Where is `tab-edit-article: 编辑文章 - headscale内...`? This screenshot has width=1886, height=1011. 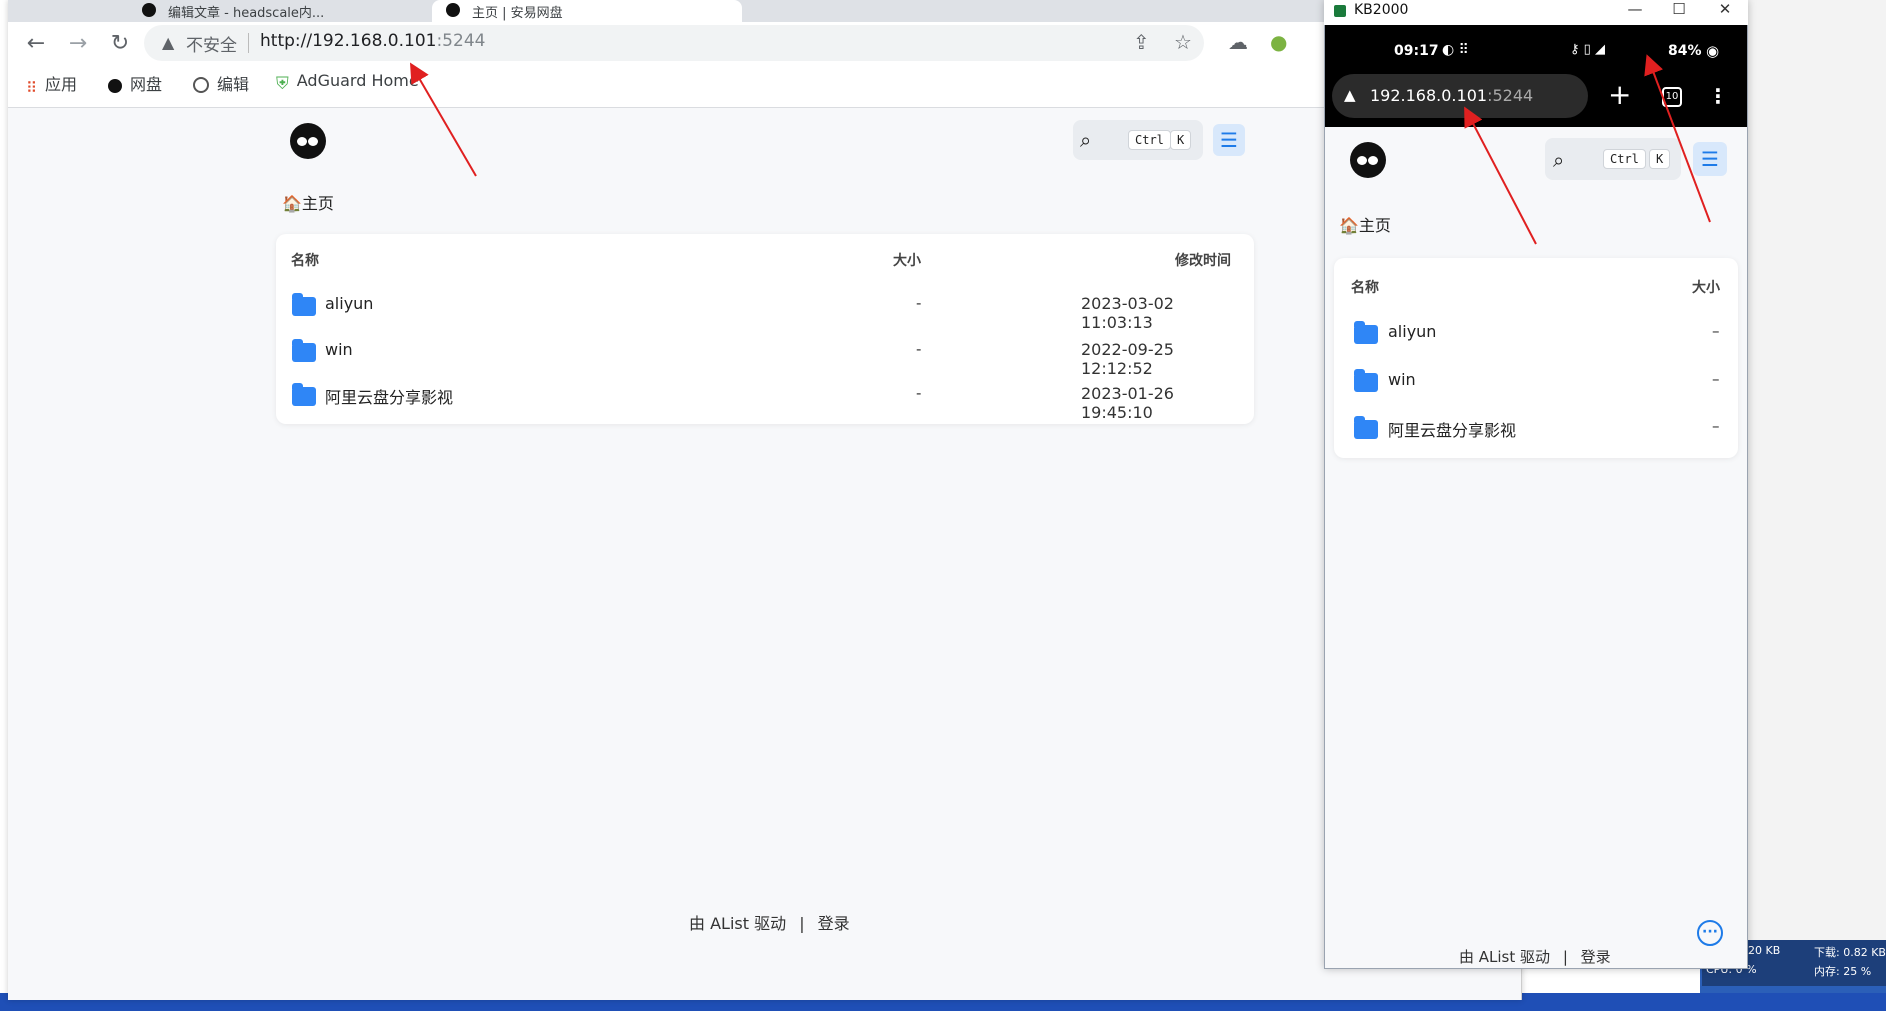 tab-edit-article: 编辑文章 - headscale内... is located at coordinates (278, 11).